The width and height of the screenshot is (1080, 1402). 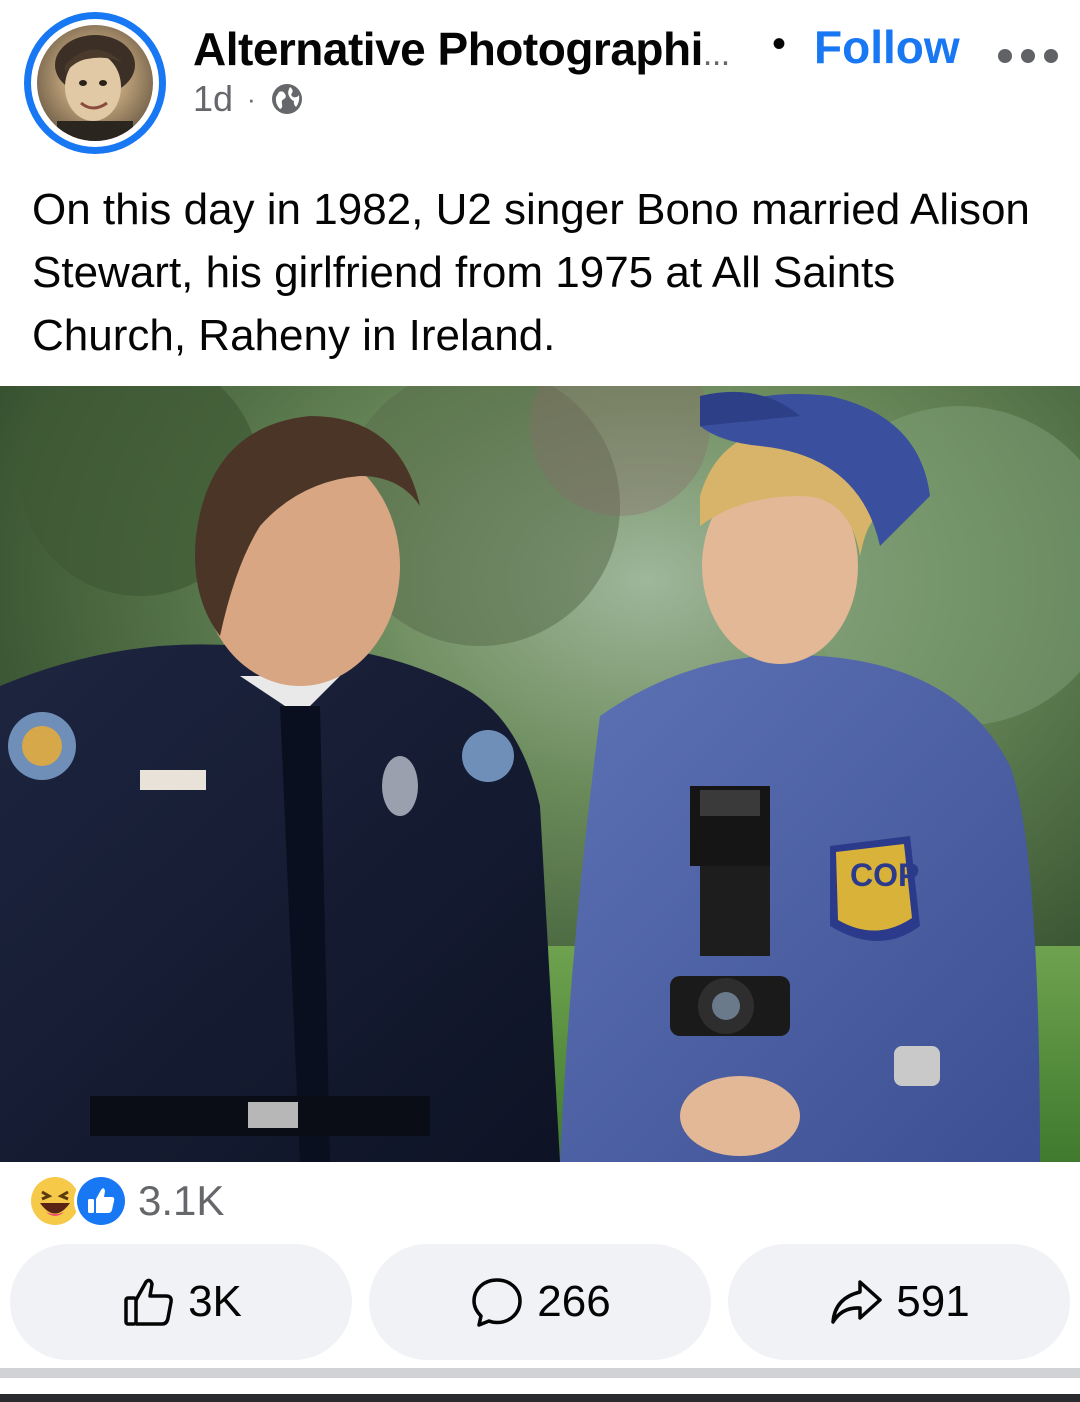 What do you see at coordinates (887, 47) in the screenshot?
I see `follow-button: Follow` at bounding box center [887, 47].